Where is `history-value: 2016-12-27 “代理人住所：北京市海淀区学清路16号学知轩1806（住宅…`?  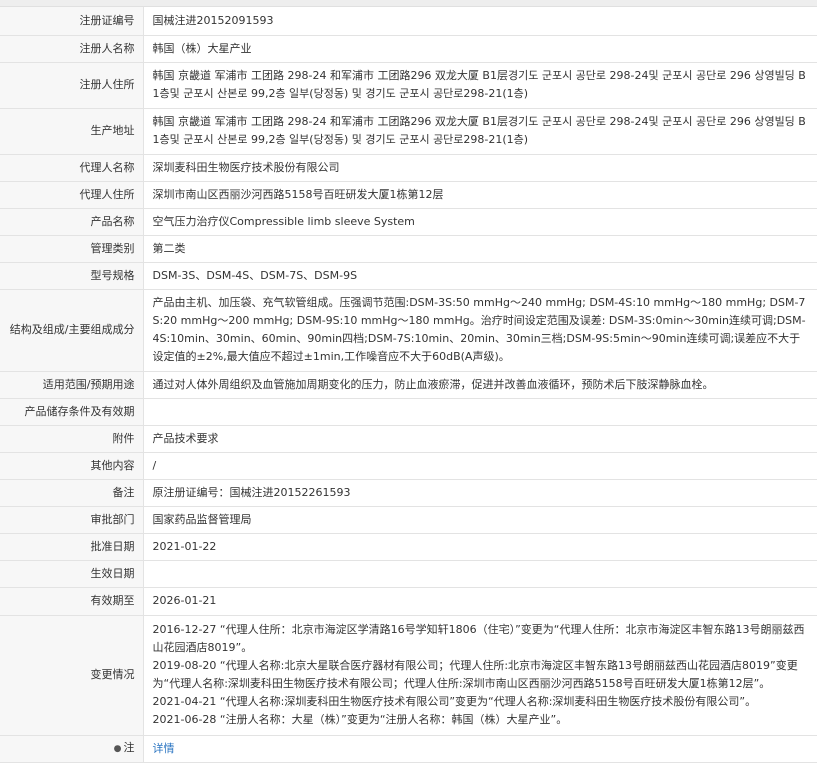
history-value: 2016-12-27 “代理人住所：北京市海淀区学清路16号学知轩1806（住宅… is located at coordinates (480, 675).